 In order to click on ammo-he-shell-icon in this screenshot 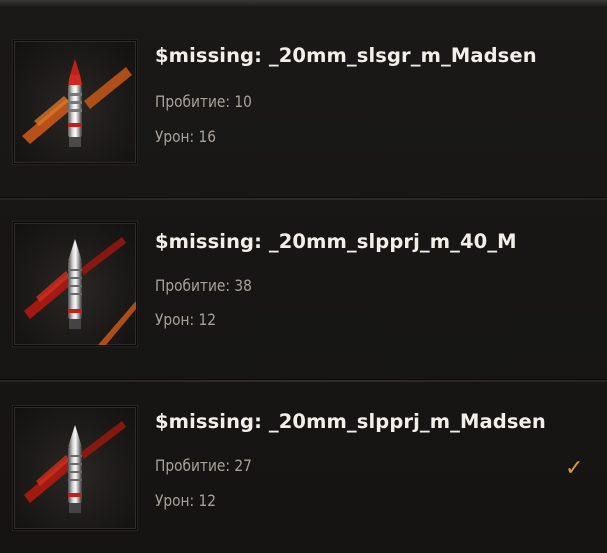, I will do `click(77, 103)`.